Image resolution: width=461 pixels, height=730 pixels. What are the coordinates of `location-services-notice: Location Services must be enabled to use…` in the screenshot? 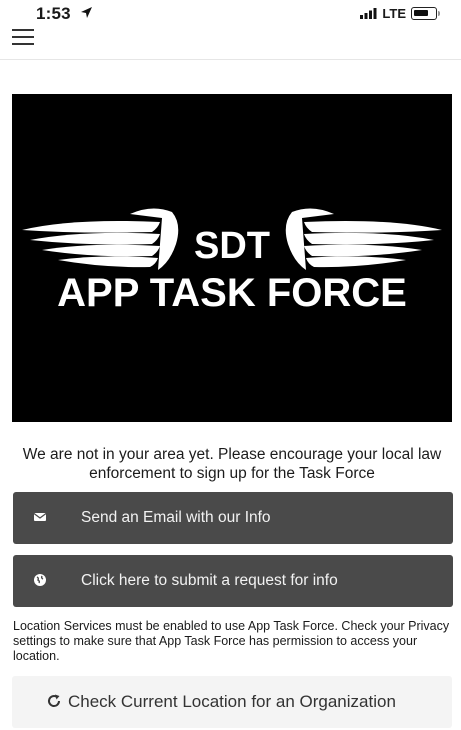 It's located at (231, 641).